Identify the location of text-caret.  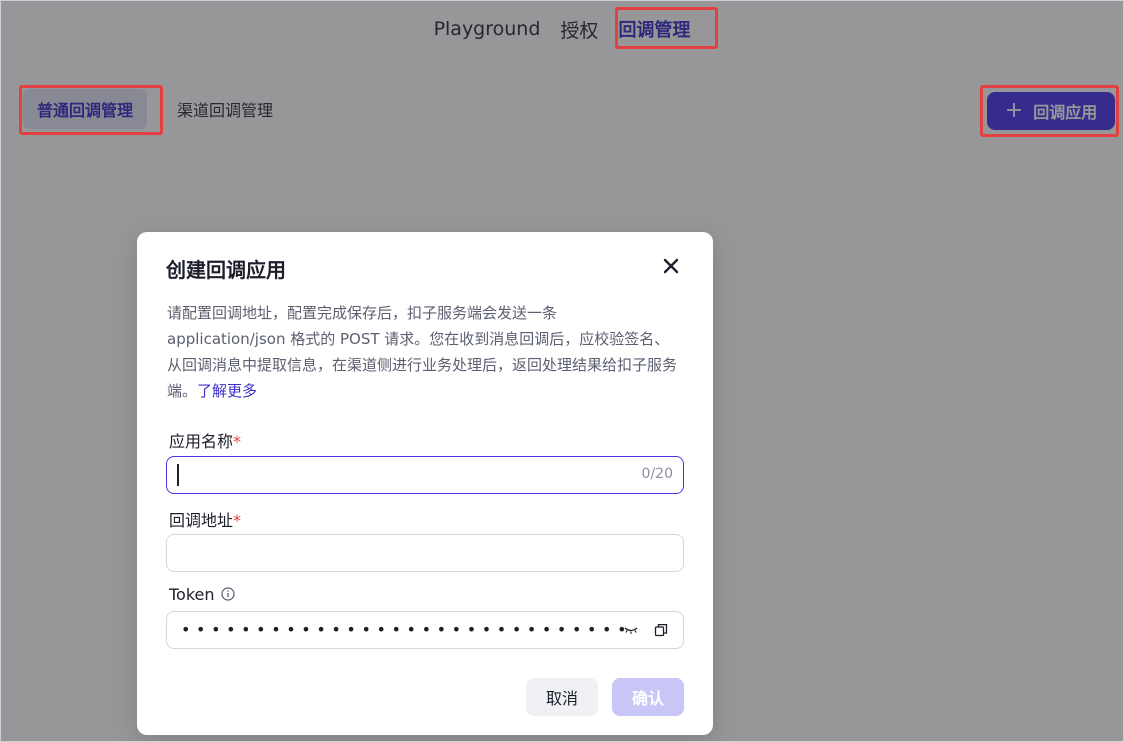
(178, 475).